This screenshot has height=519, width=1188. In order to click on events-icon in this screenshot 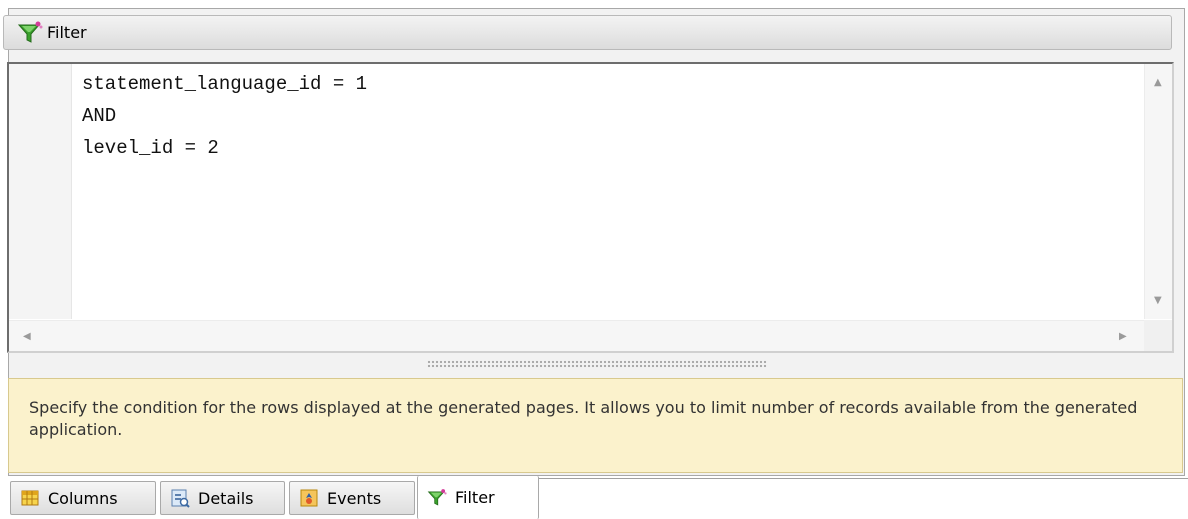, I will do `click(309, 498)`.